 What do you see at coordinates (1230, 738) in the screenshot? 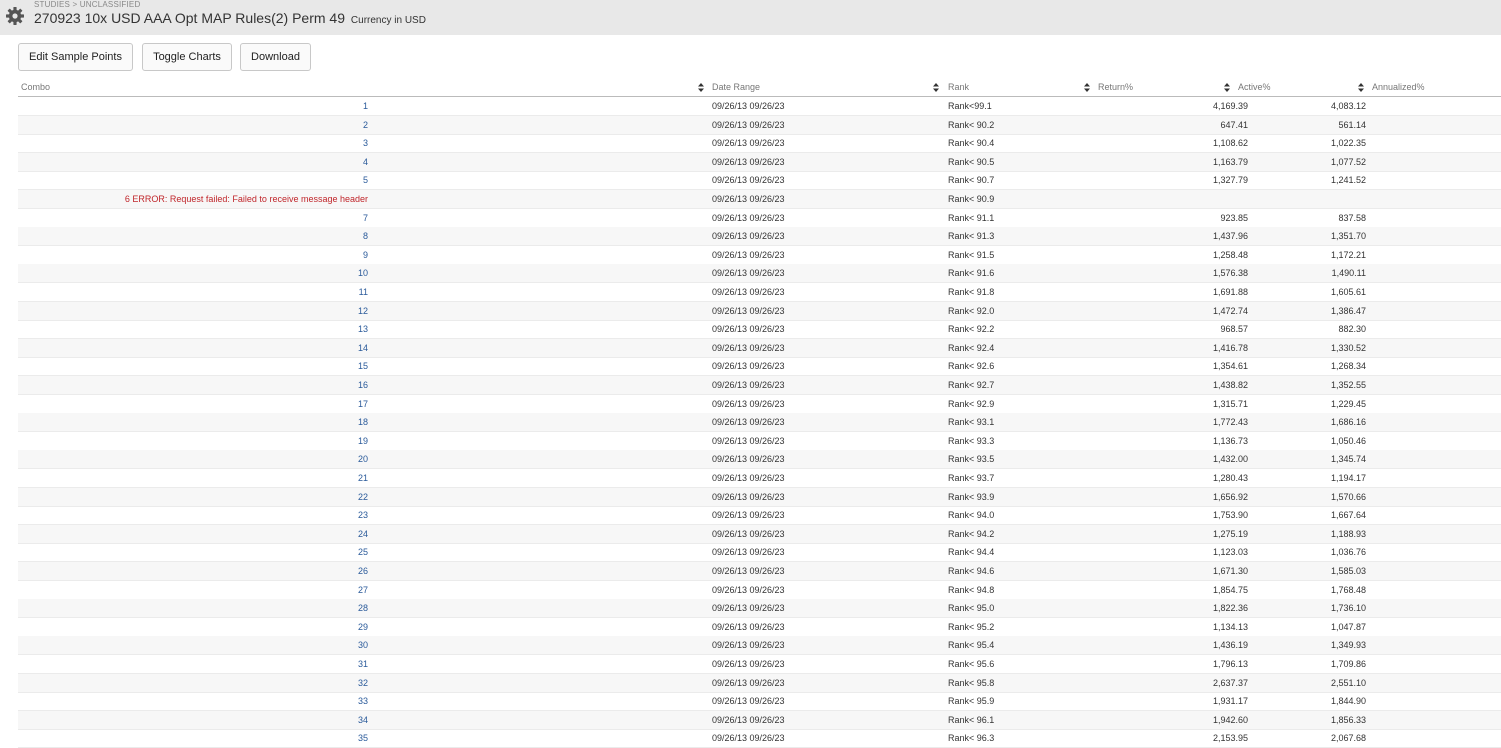
I see `return-cell: 2,153.95` at bounding box center [1230, 738].